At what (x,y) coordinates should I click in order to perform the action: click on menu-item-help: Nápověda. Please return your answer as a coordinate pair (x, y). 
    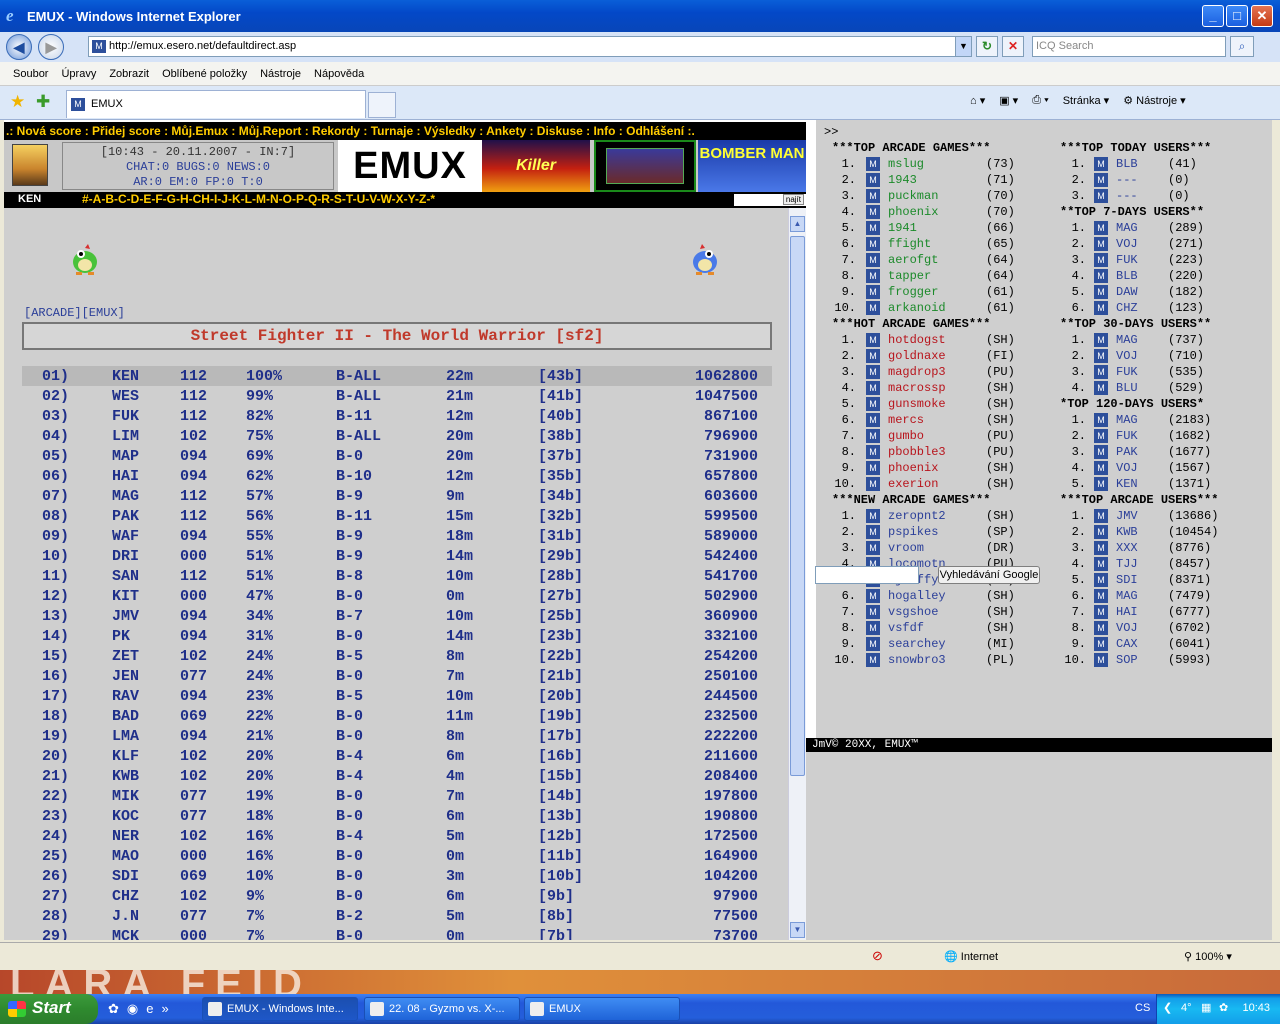
    Looking at the image, I should click on (339, 74).